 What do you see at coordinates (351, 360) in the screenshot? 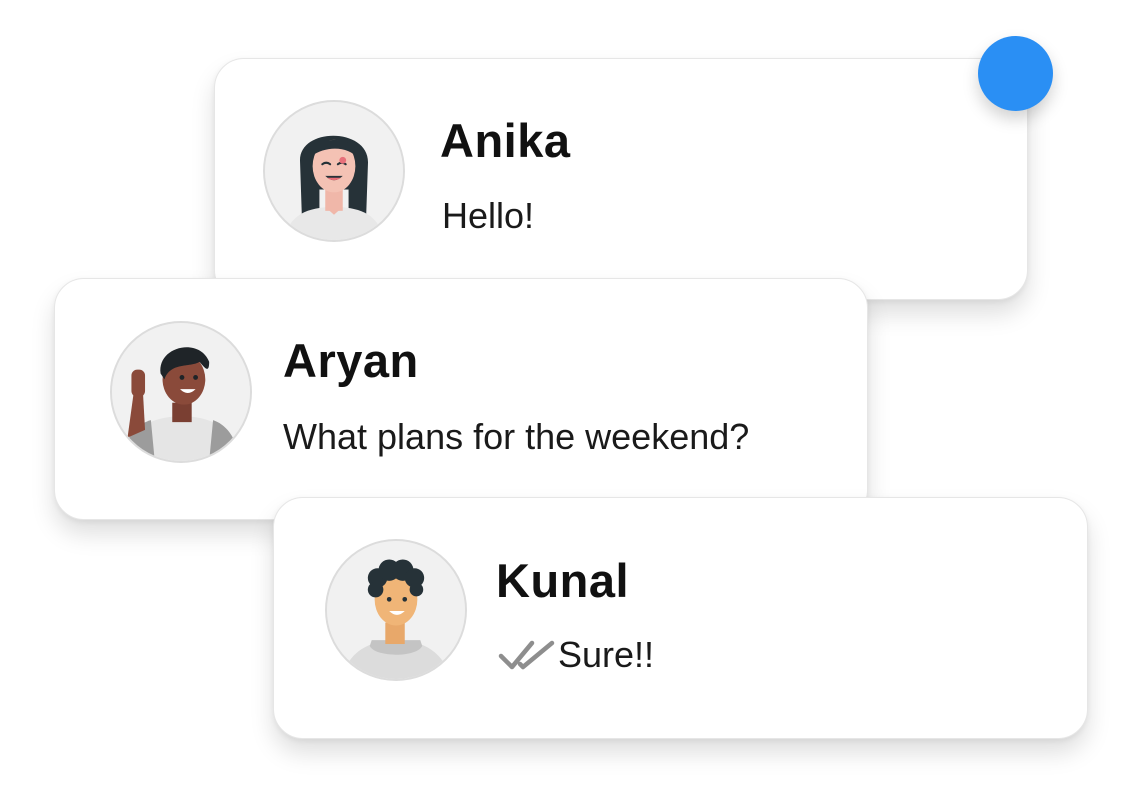
I see `sender-name: Aryan` at bounding box center [351, 360].